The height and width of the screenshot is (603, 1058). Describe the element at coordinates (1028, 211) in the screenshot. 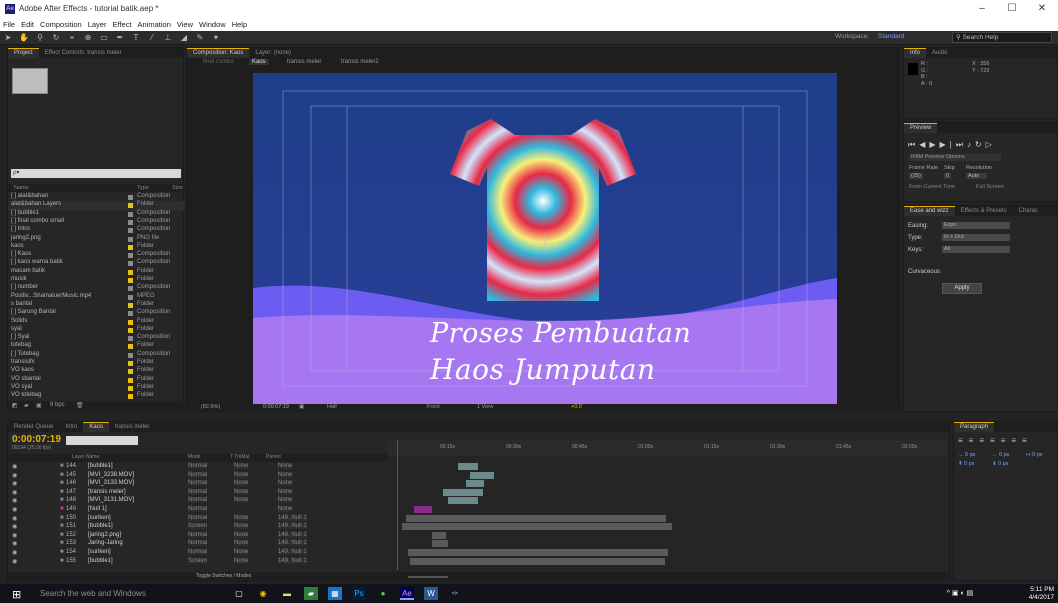

I see `tab-character: Charac` at that location.